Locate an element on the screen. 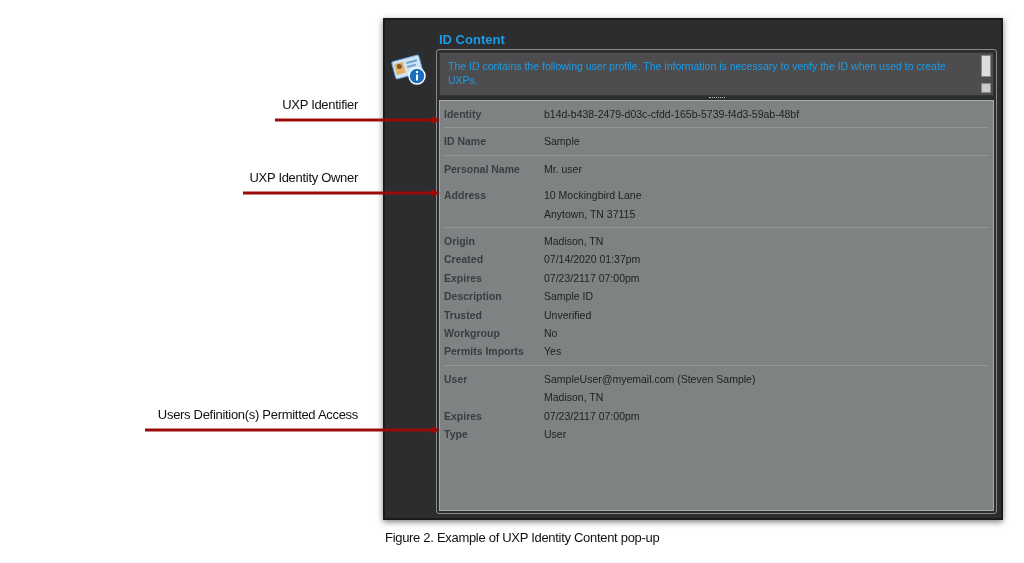 The width and height of the screenshot is (1024, 563). field-label: Created is located at coordinates (464, 260).